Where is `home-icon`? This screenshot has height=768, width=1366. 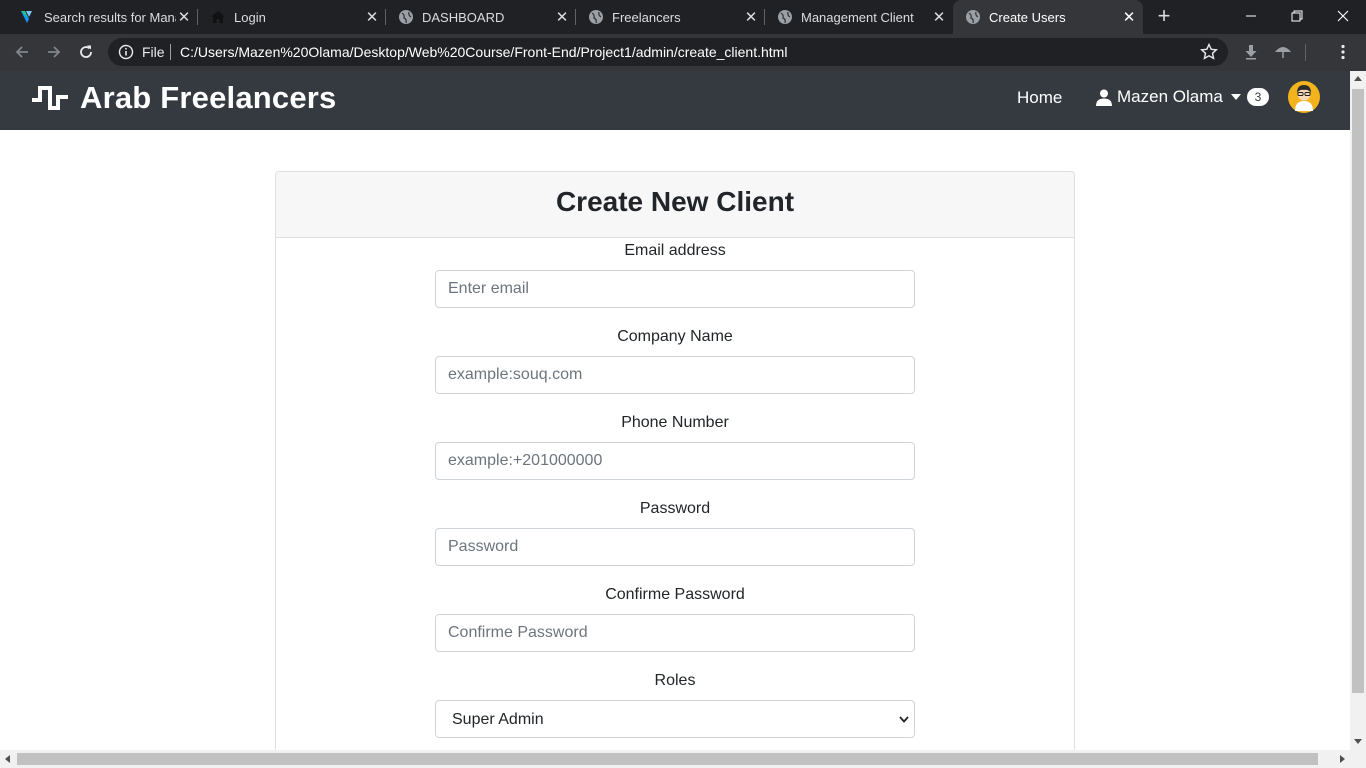 home-icon is located at coordinates (218, 17).